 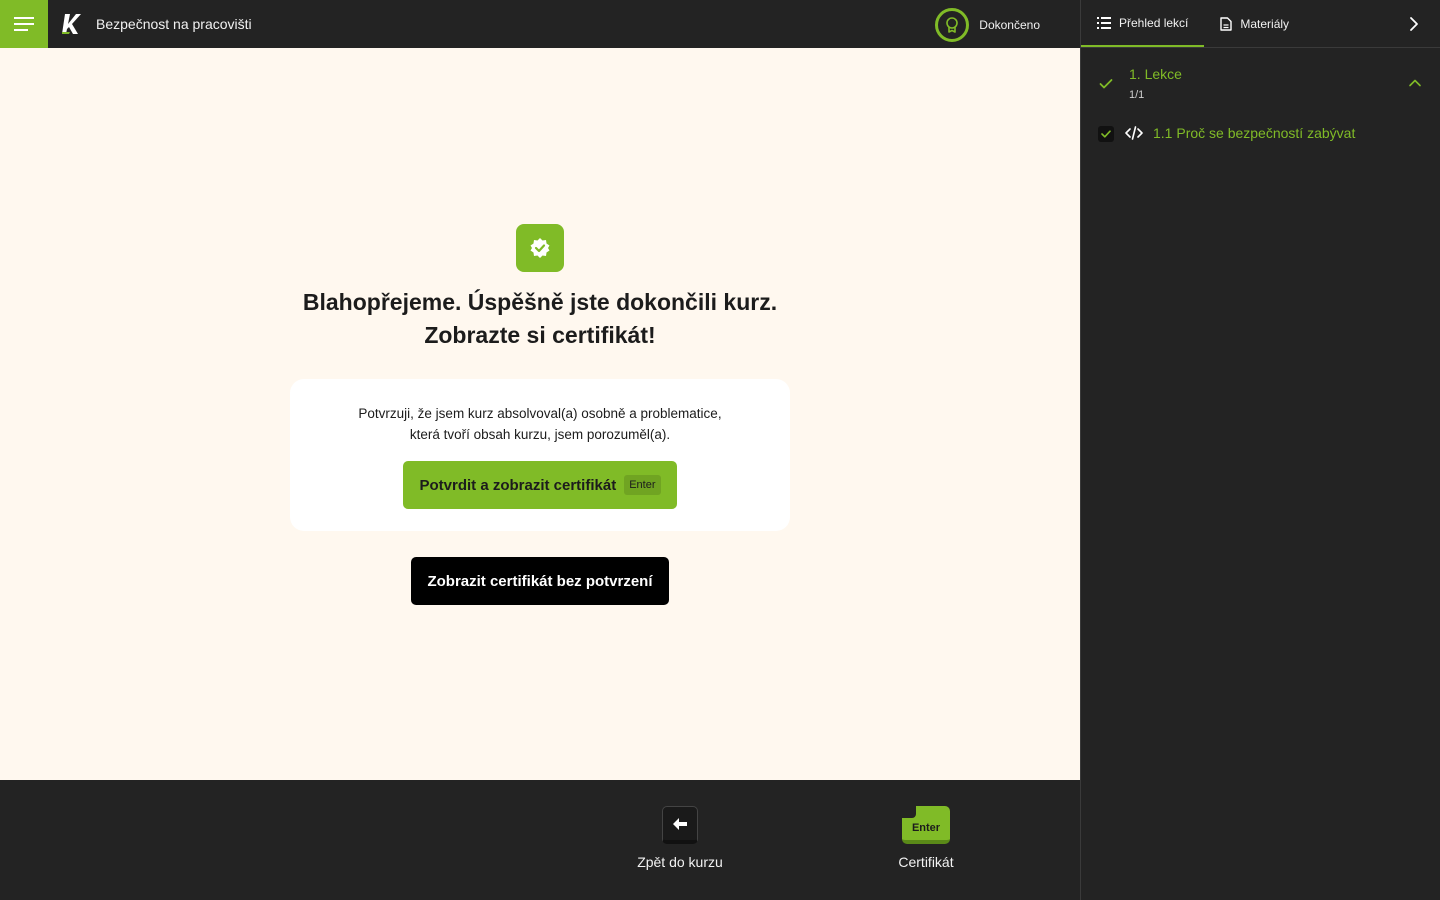 I want to click on success-badge, so click(x=540, y=248).